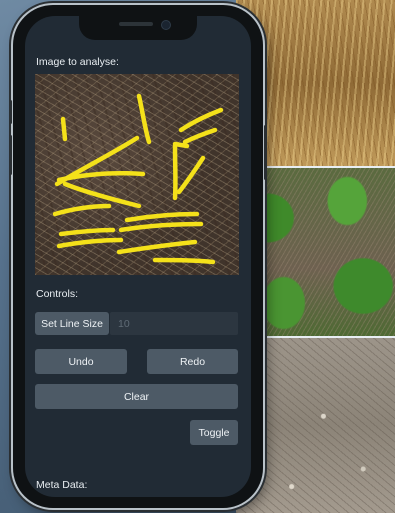 The image size is (395, 513). Describe the element at coordinates (77, 62) in the screenshot. I see `image-section-label: Image to analyse:` at that location.